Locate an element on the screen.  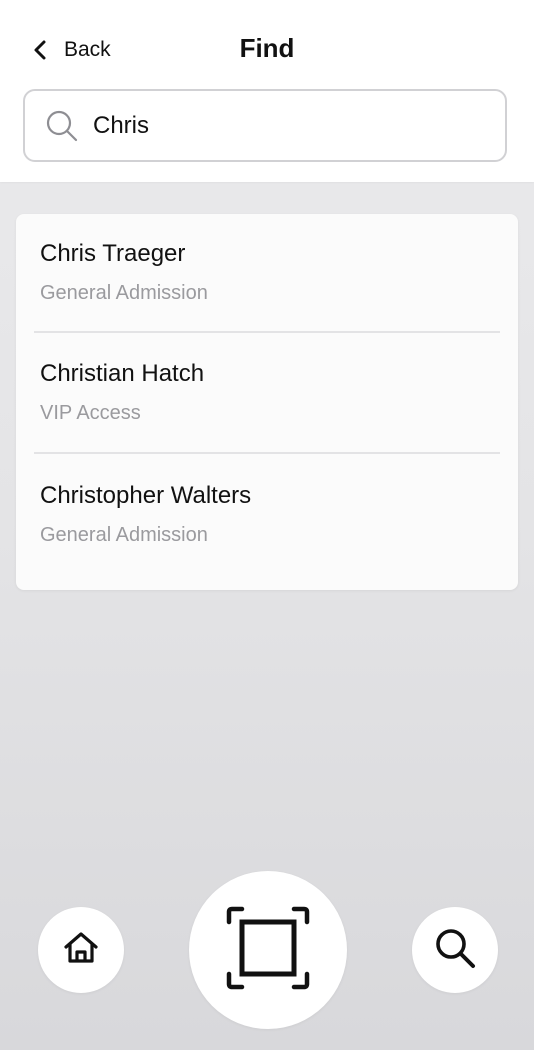
search-input is located at coordinates (283, 125).